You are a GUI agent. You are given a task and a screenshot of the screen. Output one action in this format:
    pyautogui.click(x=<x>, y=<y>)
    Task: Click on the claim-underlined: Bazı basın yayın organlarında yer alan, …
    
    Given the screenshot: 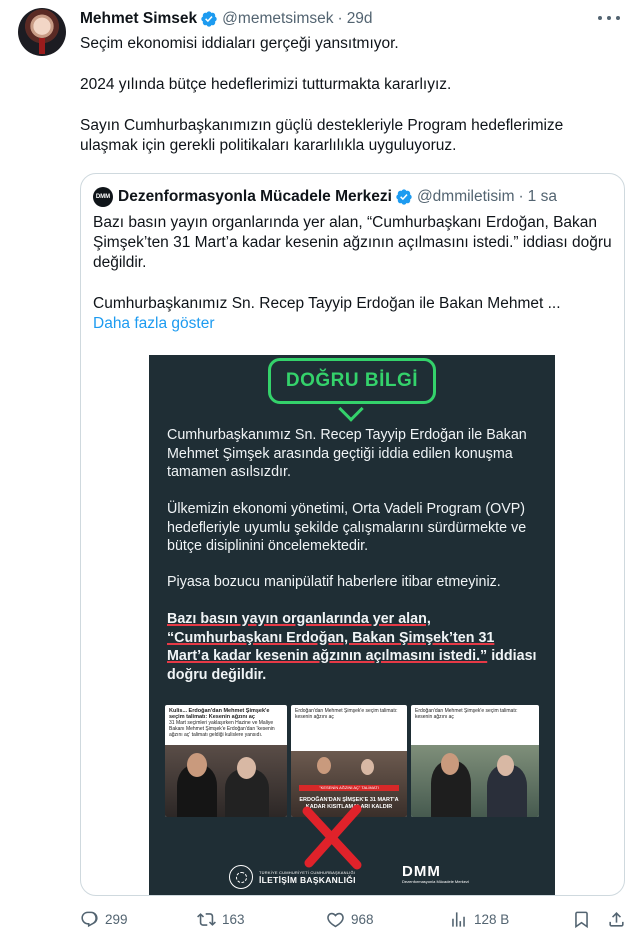 What is the action you would take?
    pyautogui.click(x=331, y=637)
    